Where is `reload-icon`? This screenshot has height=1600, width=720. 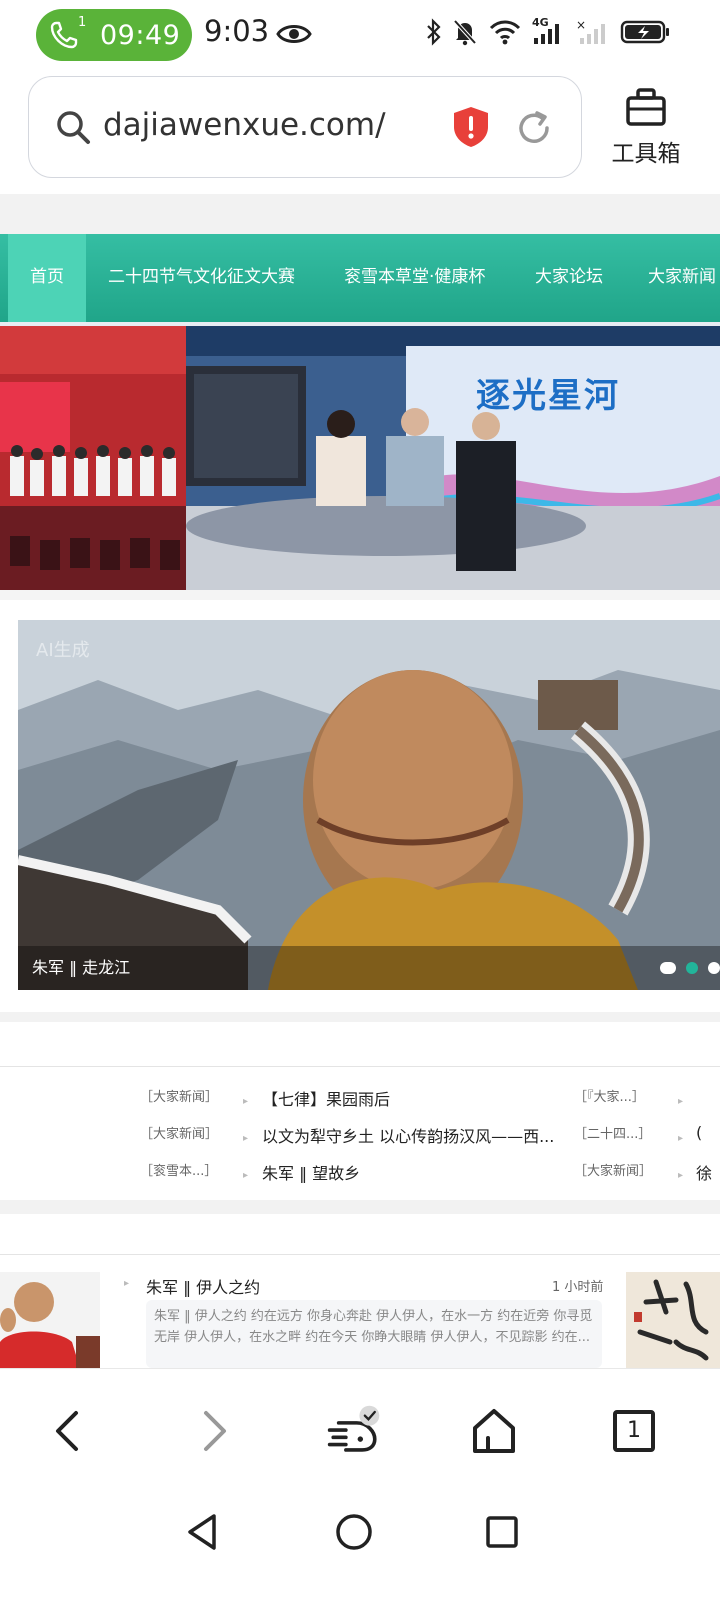
reload-icon is located at coordinates (534, 128).